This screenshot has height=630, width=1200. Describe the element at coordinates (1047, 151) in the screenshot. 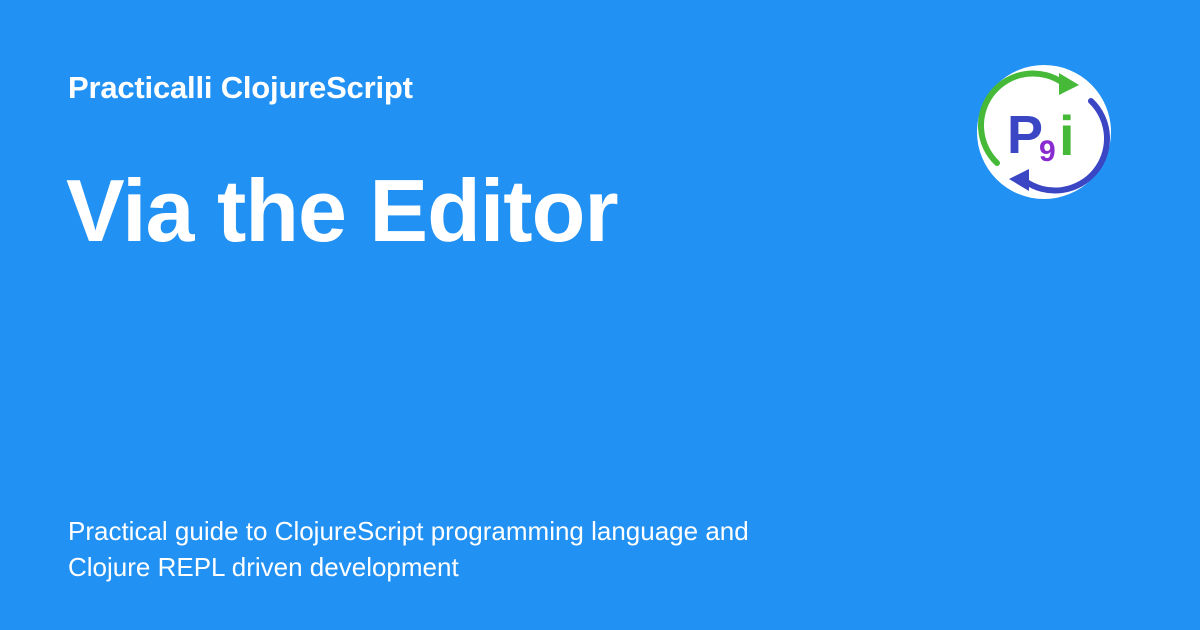

I see `logo-letter-9: 9` at that location.